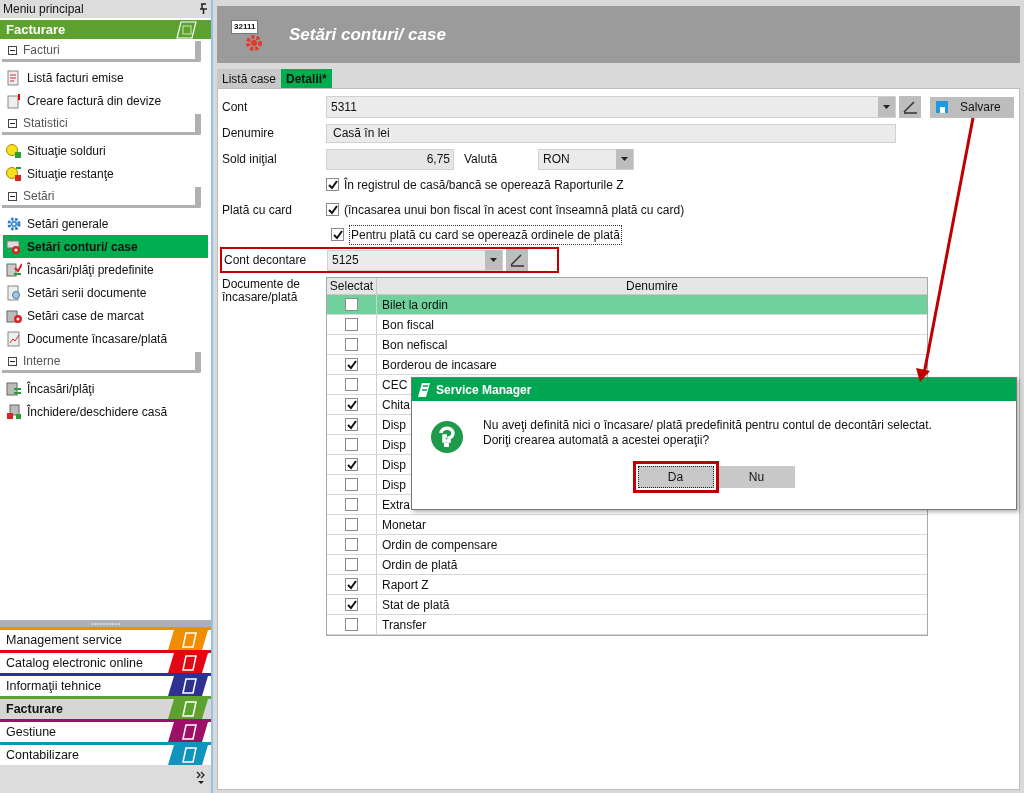 The width and height of the screenshot is (1024, 793). Describe the element at coordinates (105, 246) in the screenshot. I see `menu-item: Setări conturi/ case` at that location.